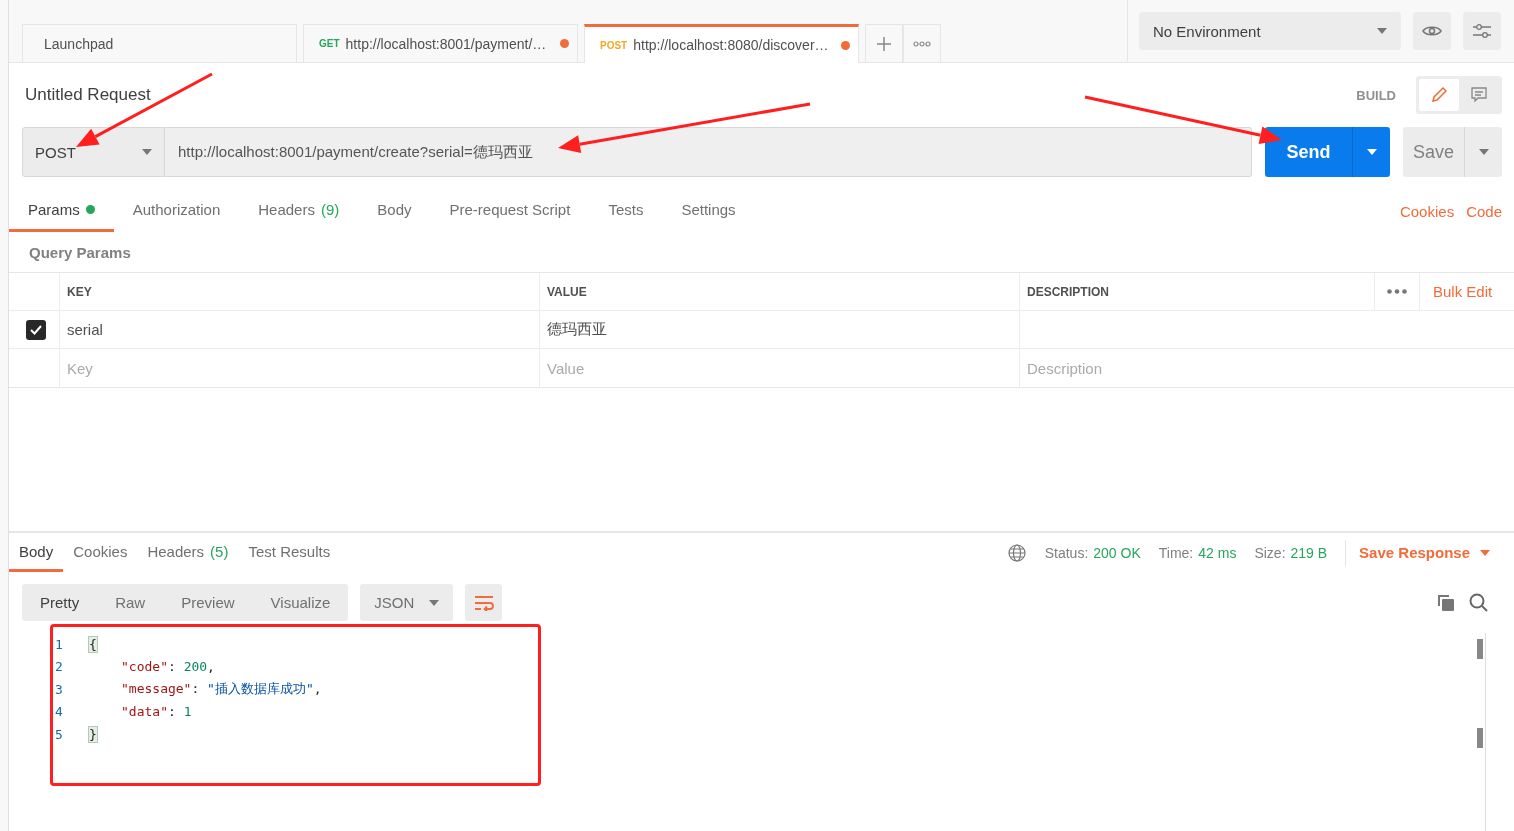 The image size is (1514, 831). What do you see at coordinates (300, 292) in the screenshot?
I see `column-header: KEY` at bounding box center [300, 292].